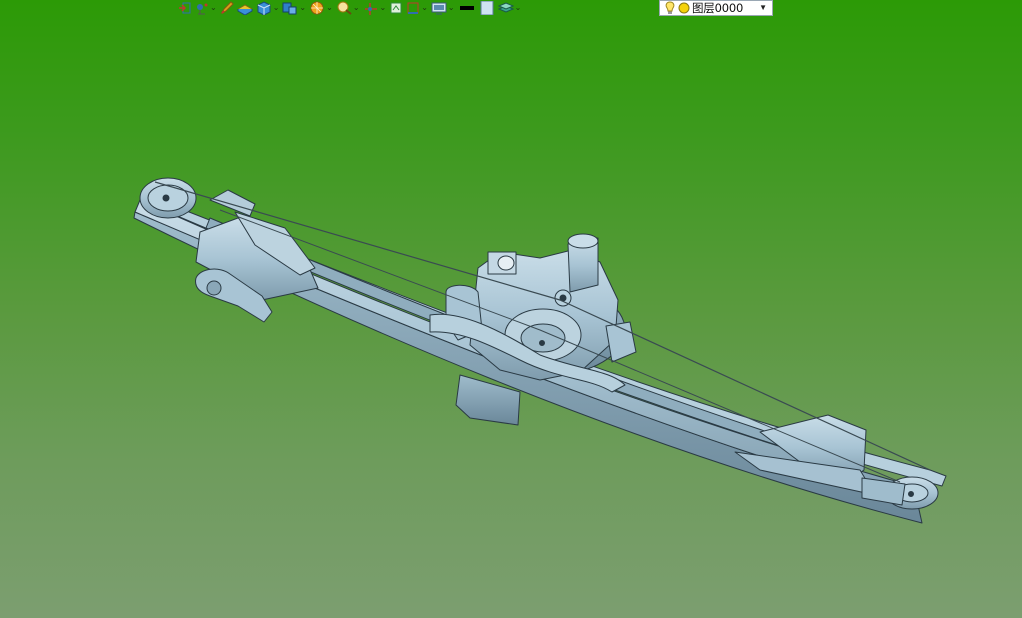 The width and height of the screenshot is (1022, 618). I want to click on solid-button: ⌄, so click(268, 8).